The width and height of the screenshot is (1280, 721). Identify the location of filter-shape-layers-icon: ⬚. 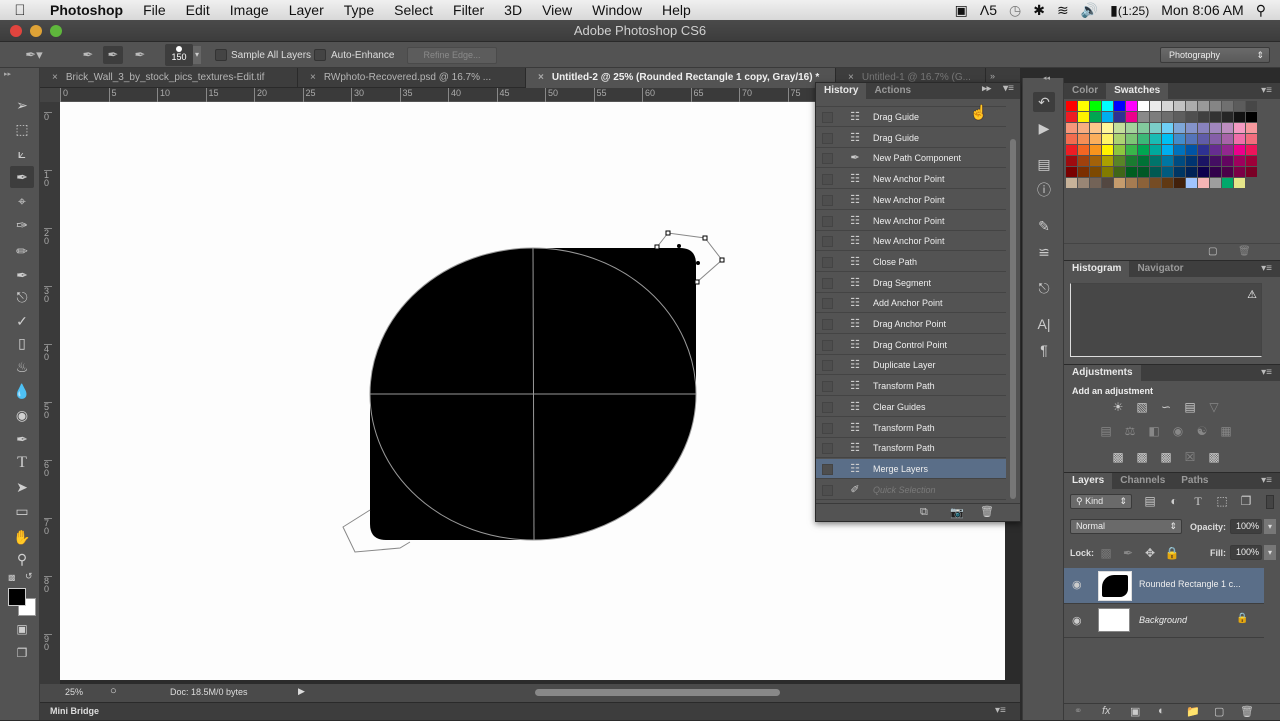
(1222, 501).